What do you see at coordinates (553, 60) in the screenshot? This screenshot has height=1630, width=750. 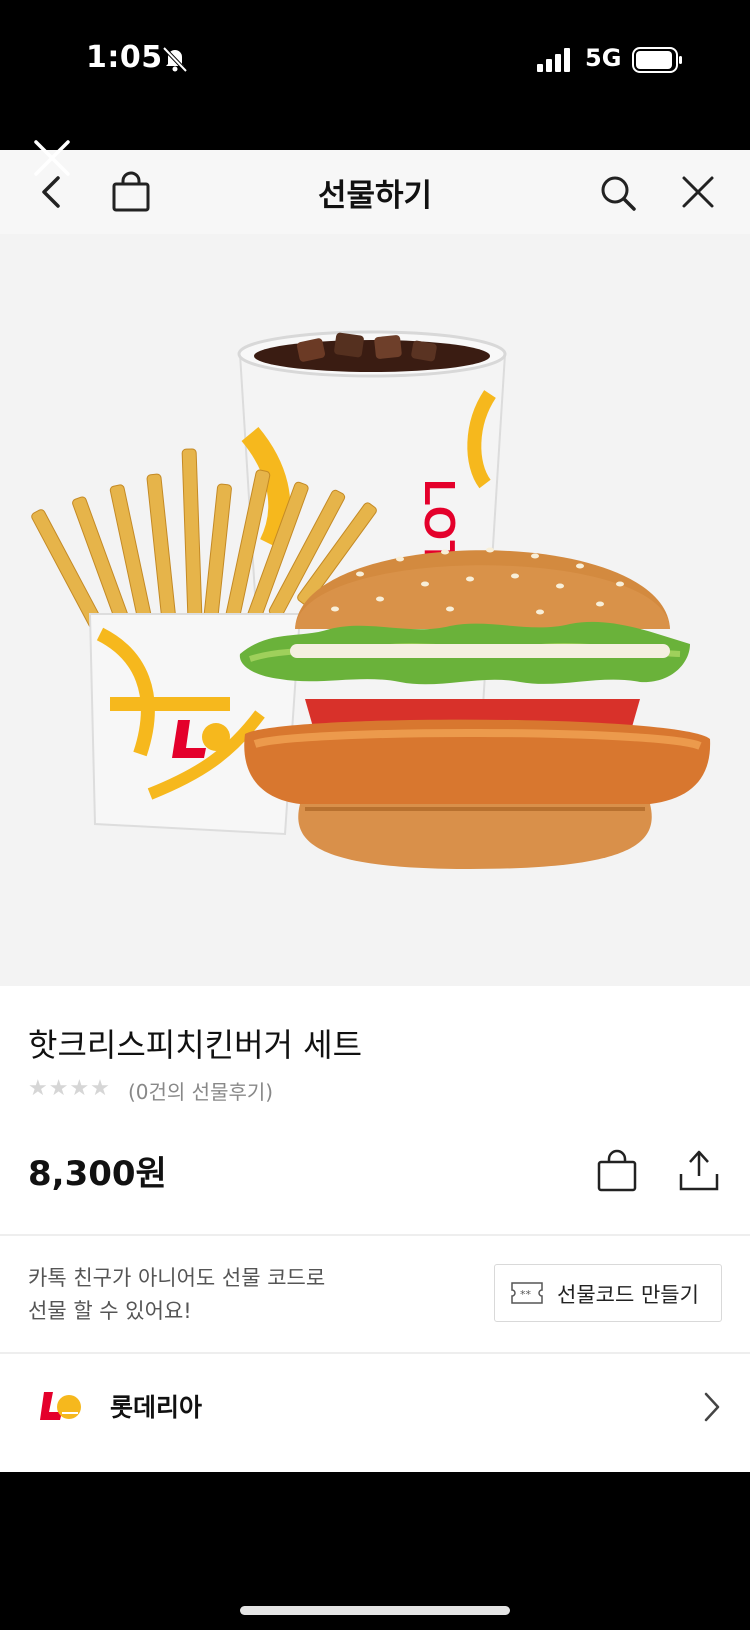 I see `signal-icon` at bounding box center [553, 60].